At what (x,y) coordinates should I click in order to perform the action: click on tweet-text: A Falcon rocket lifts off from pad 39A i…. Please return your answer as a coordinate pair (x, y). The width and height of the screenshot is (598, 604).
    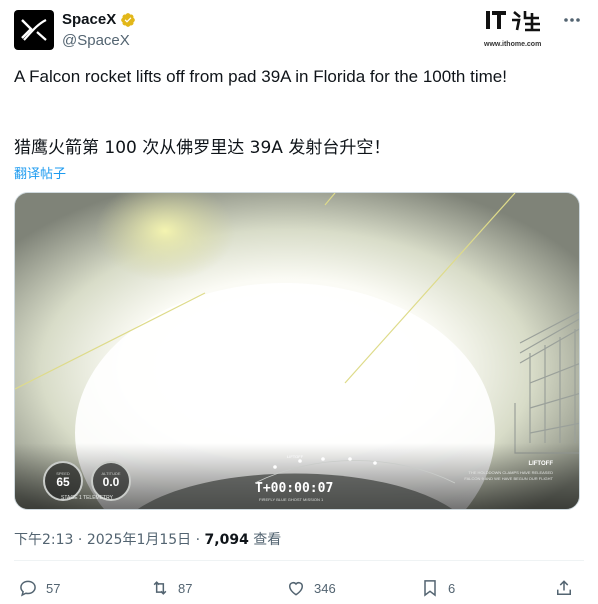
    Looking at the image, I should click on (260, 76).